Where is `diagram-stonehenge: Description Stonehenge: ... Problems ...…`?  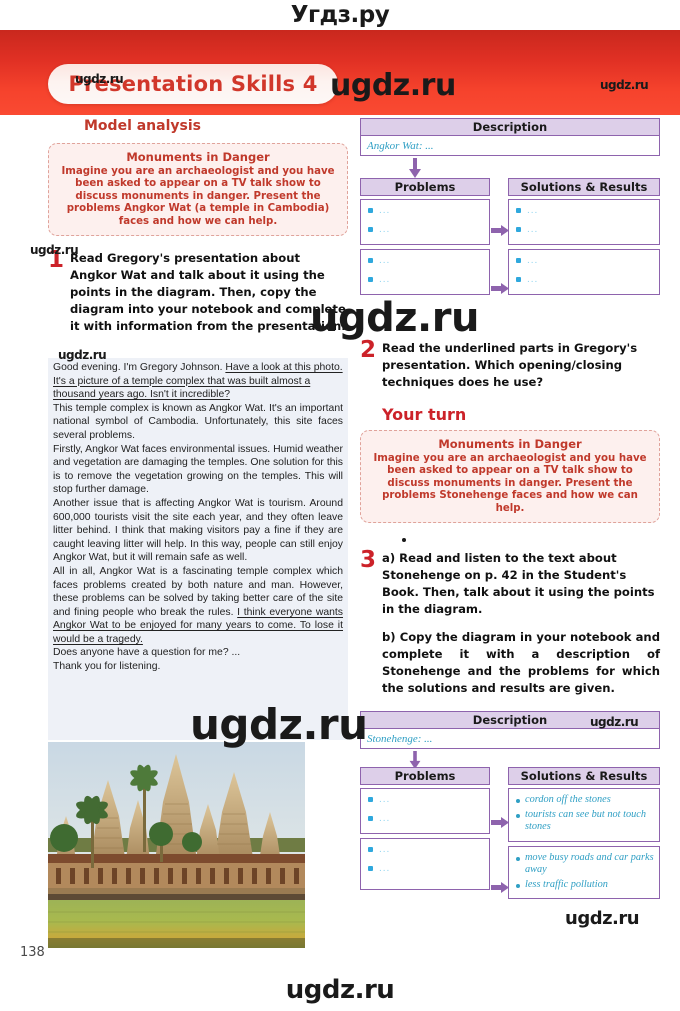
diagram-stonehenge: Description Stonehenge: ... Problems ...… is located at coordinates (510, 805).